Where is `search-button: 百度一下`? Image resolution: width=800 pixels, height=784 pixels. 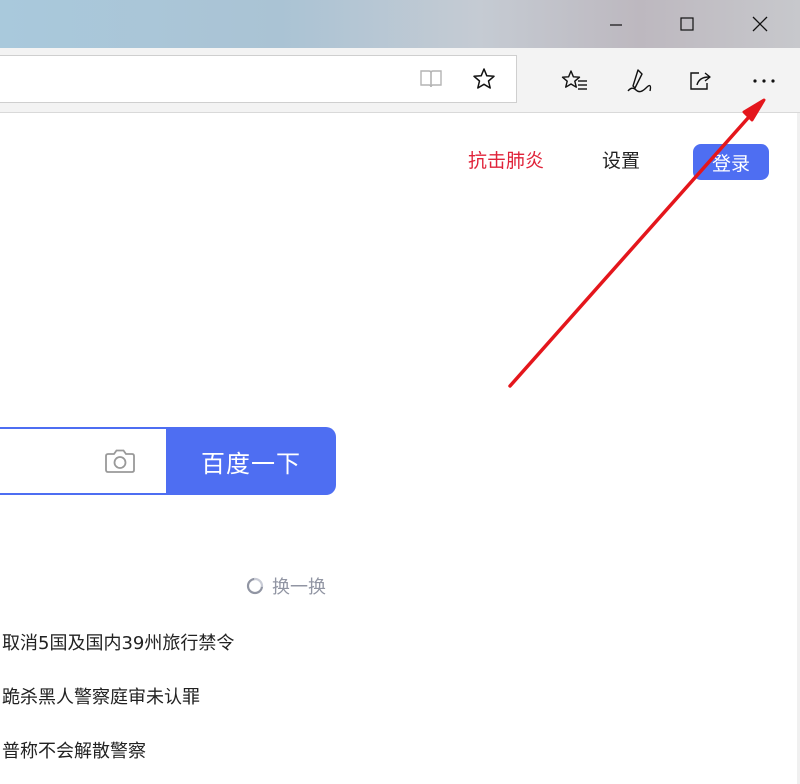
search-button: 百度一下 is located at coordinates (251, 461).